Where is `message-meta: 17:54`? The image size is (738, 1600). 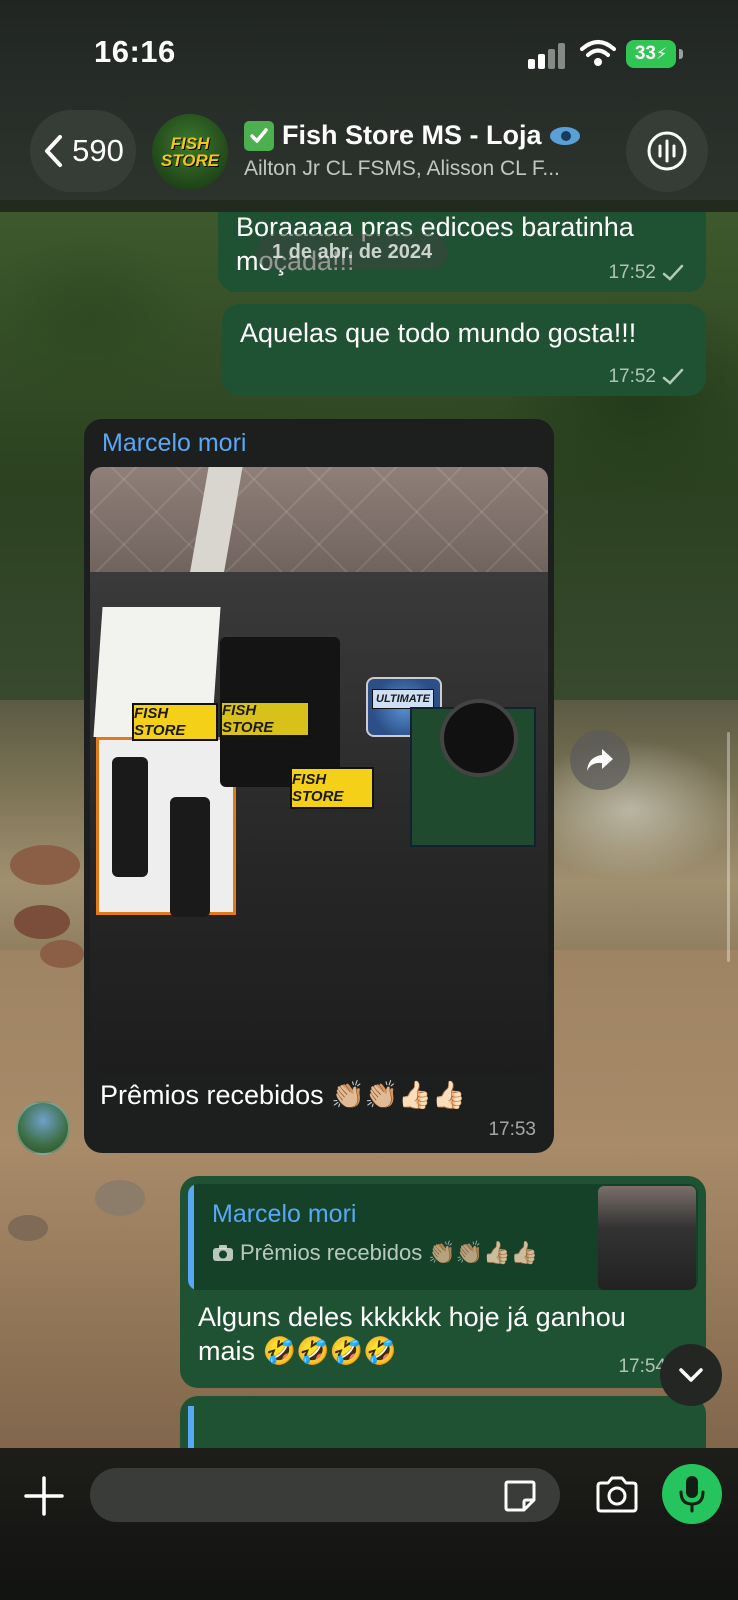
message-meta: 17:54 is located at coordinates (642, 1367).